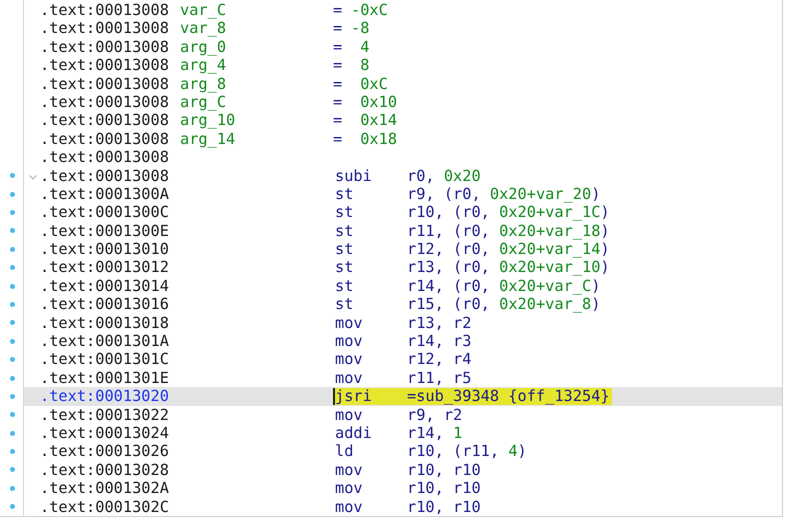 Image resolution: width=786 pixels, height=520 pixels. What do you see at coordinates (403, 396) in the screenshot?
I see `selected-line-highlight: .text:00013020 jsri =sub_39348 {off_13254}` at bounding box center [403, 396].